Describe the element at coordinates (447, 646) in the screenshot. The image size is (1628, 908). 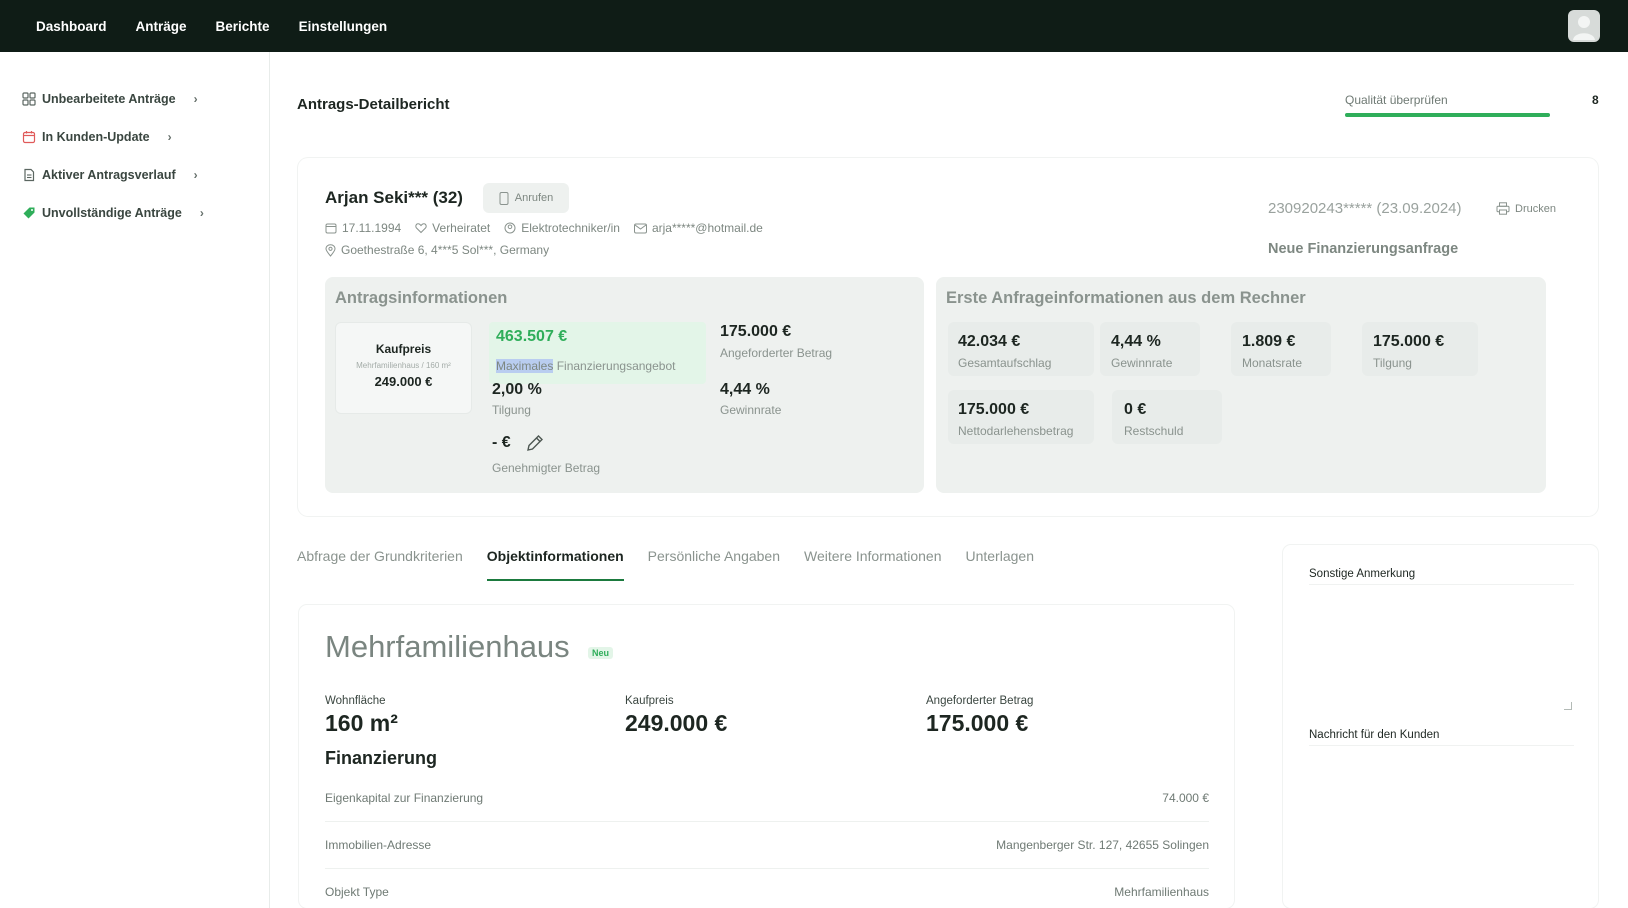
I see `object-title: Mehrfamilienhaus` at that location.